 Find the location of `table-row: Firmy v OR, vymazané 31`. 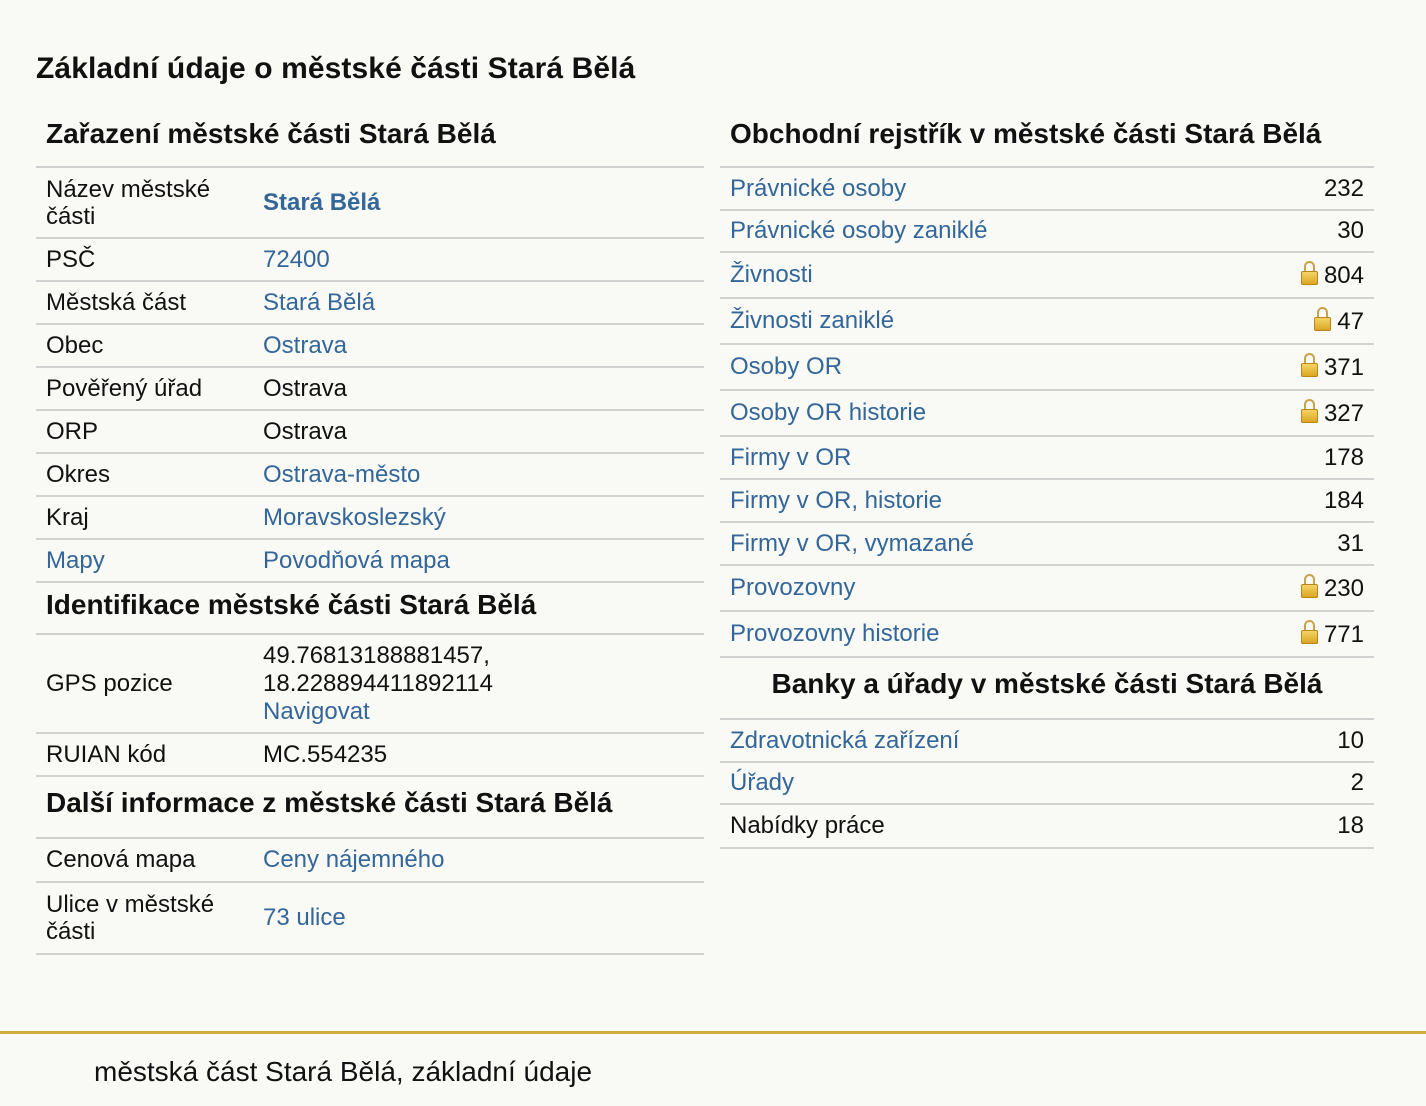

table-row: Firmy v OR, vymazané 31 is located at coordinates (1047, 544).